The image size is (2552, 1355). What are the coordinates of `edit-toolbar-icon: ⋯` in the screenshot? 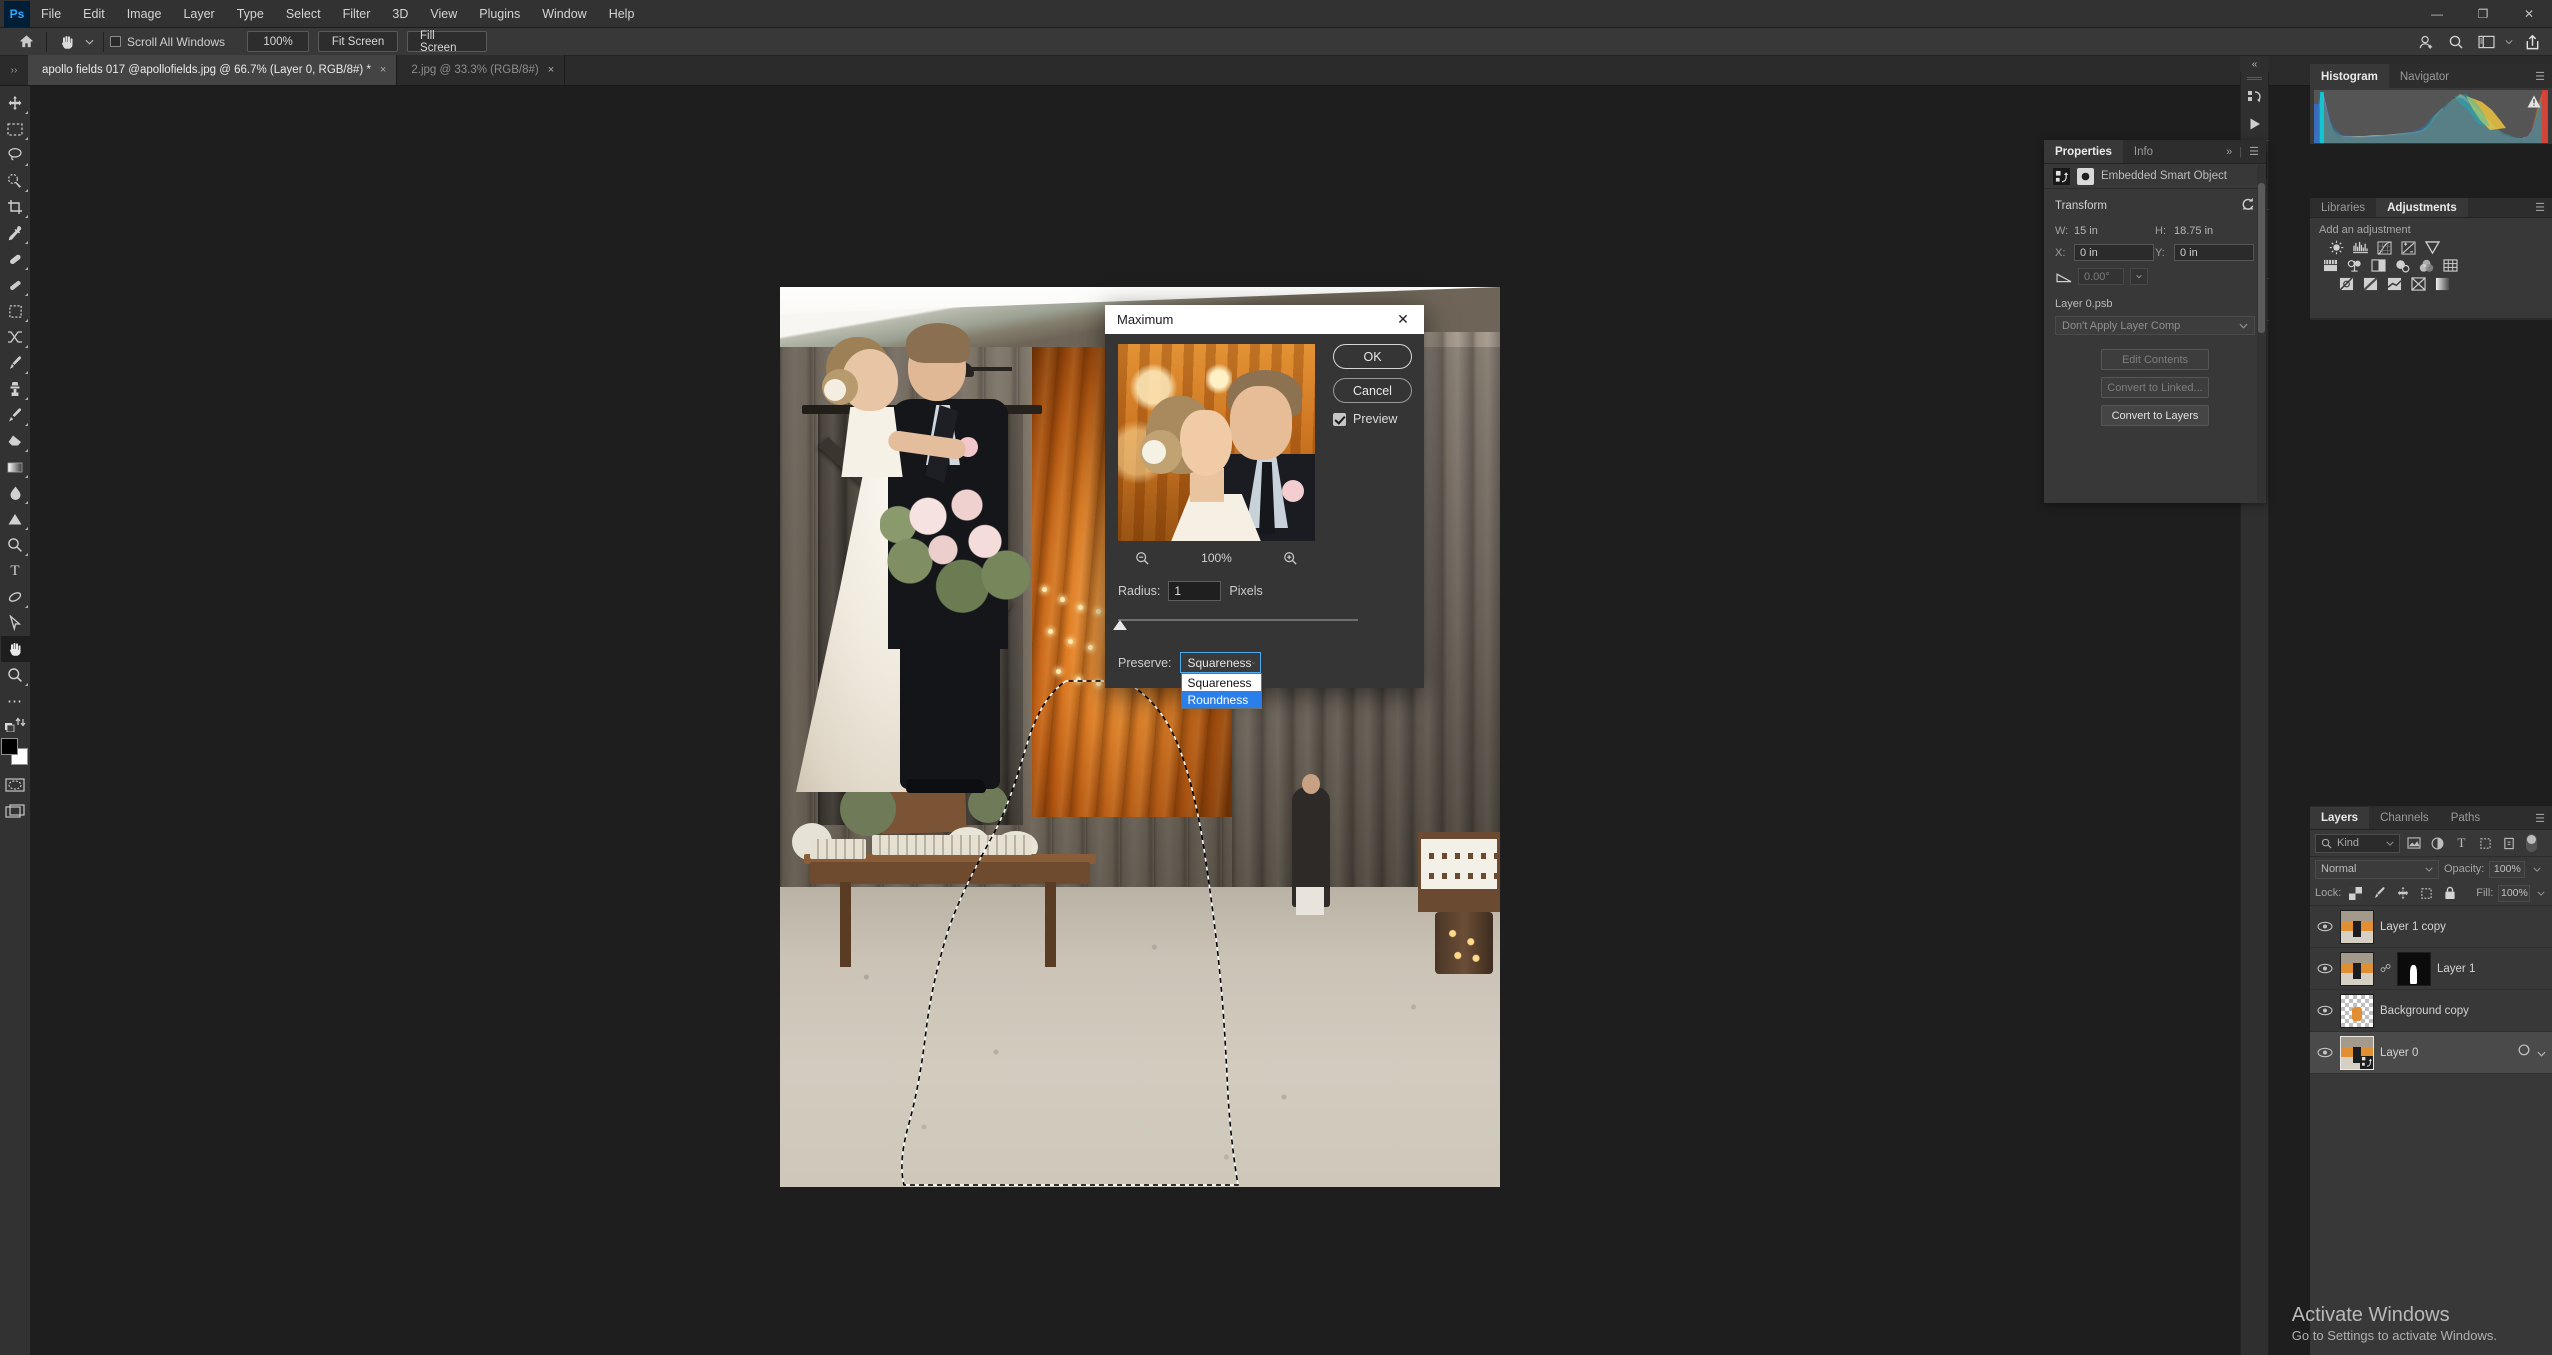 It's located at (15, 701).